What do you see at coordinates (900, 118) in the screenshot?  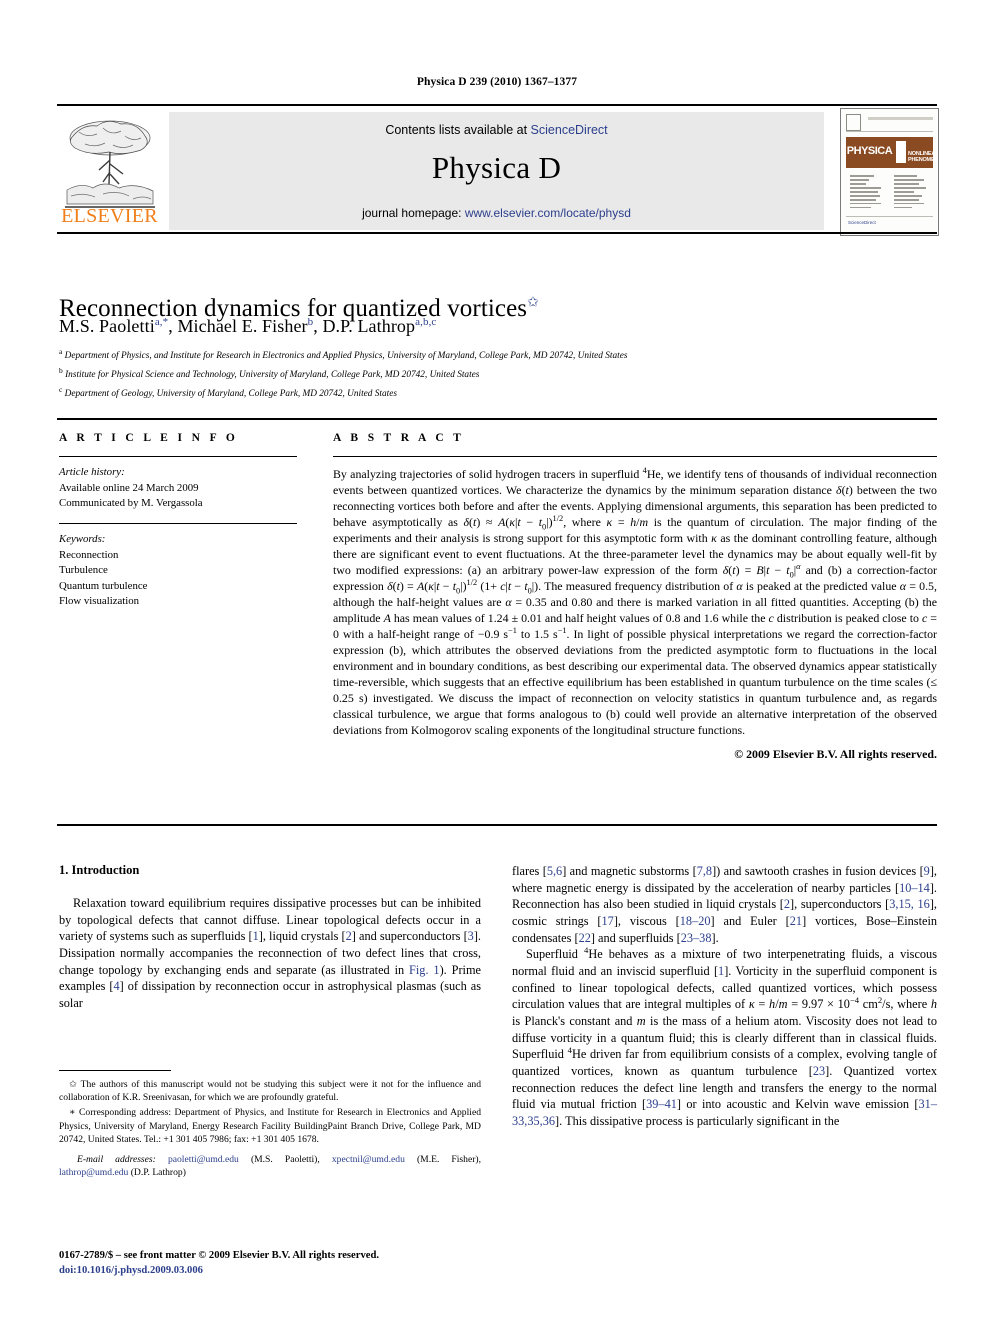 I see `cover-issue-line` at bounding box center [900, 118].